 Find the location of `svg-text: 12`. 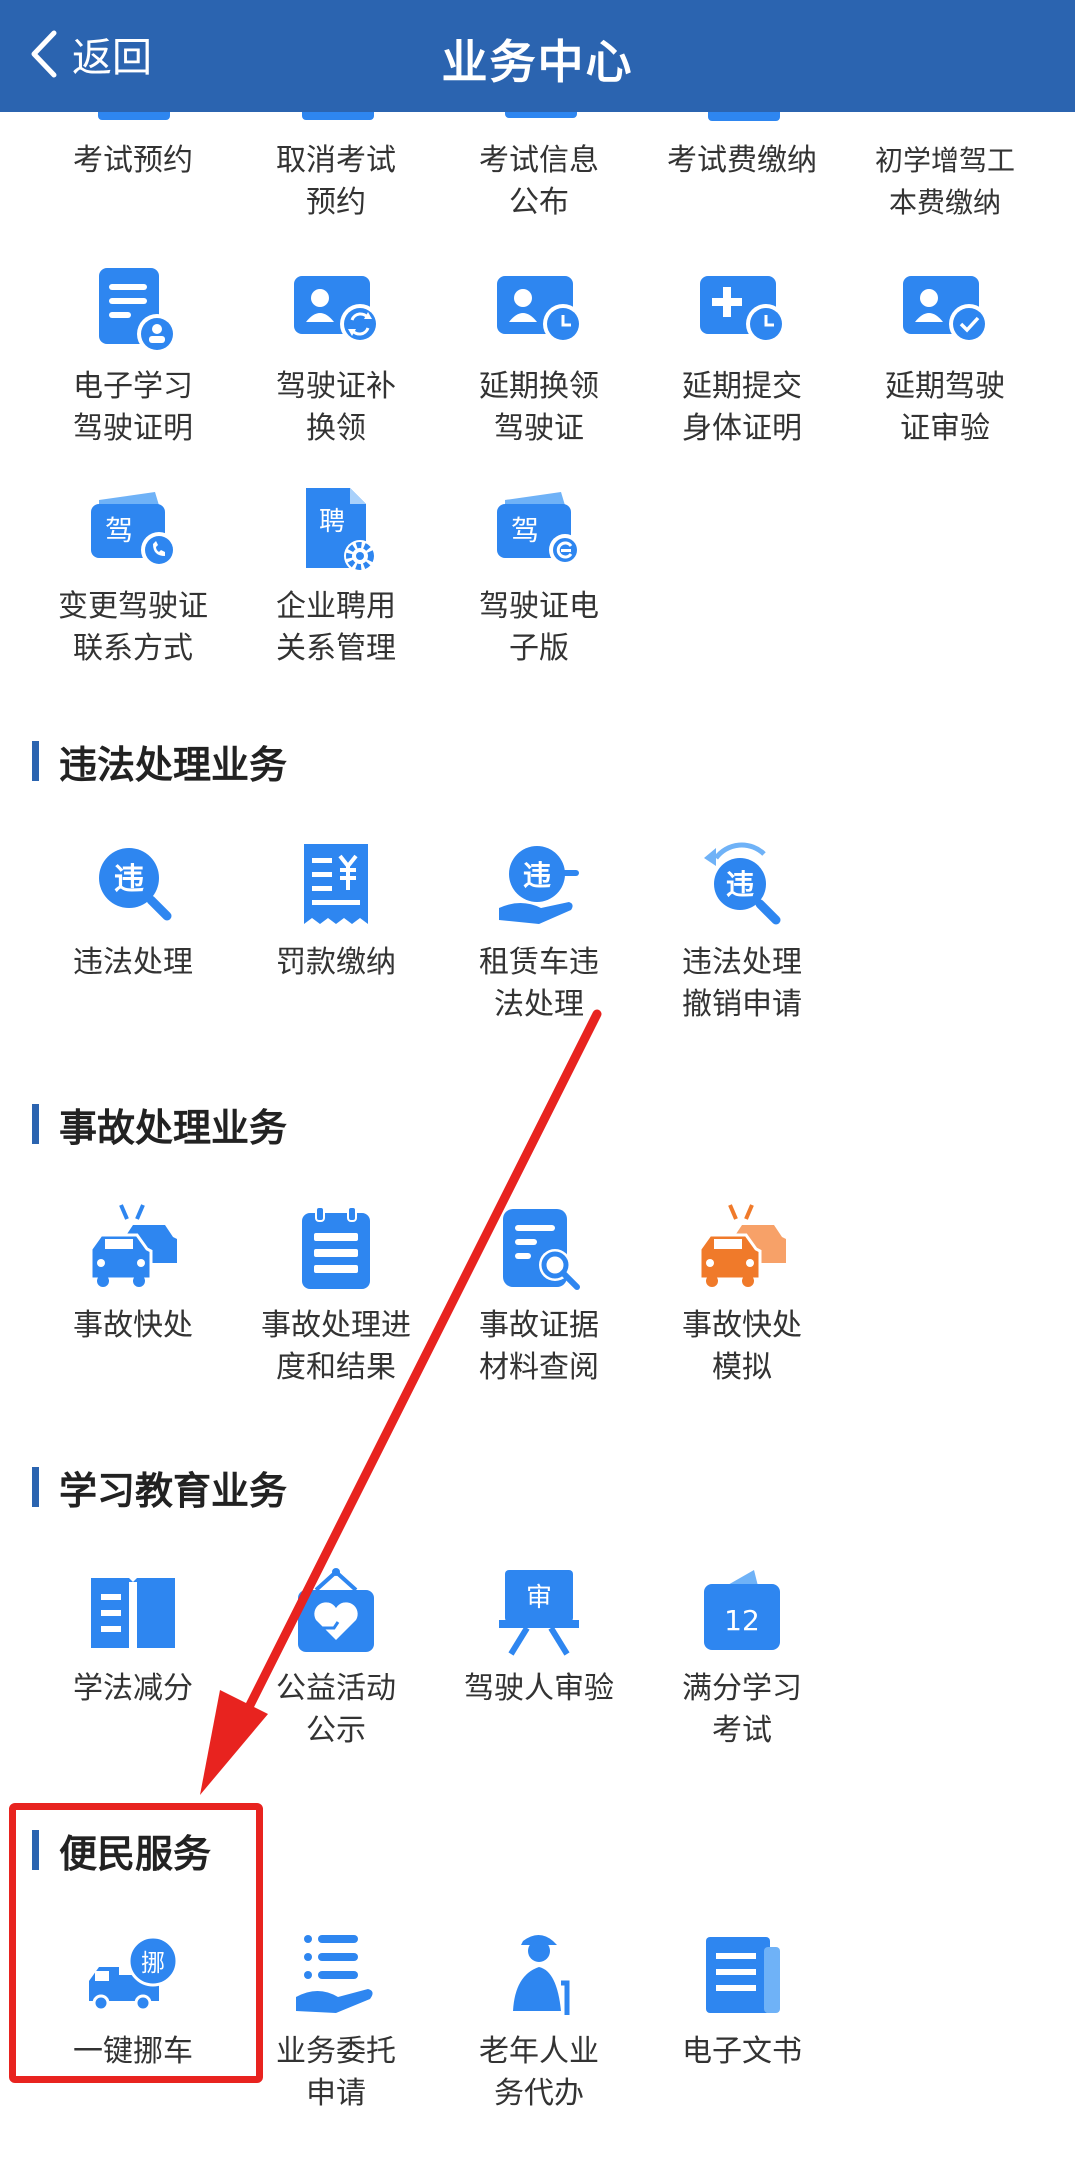

svg-text: 12 is located at coordinates (742, 1620).